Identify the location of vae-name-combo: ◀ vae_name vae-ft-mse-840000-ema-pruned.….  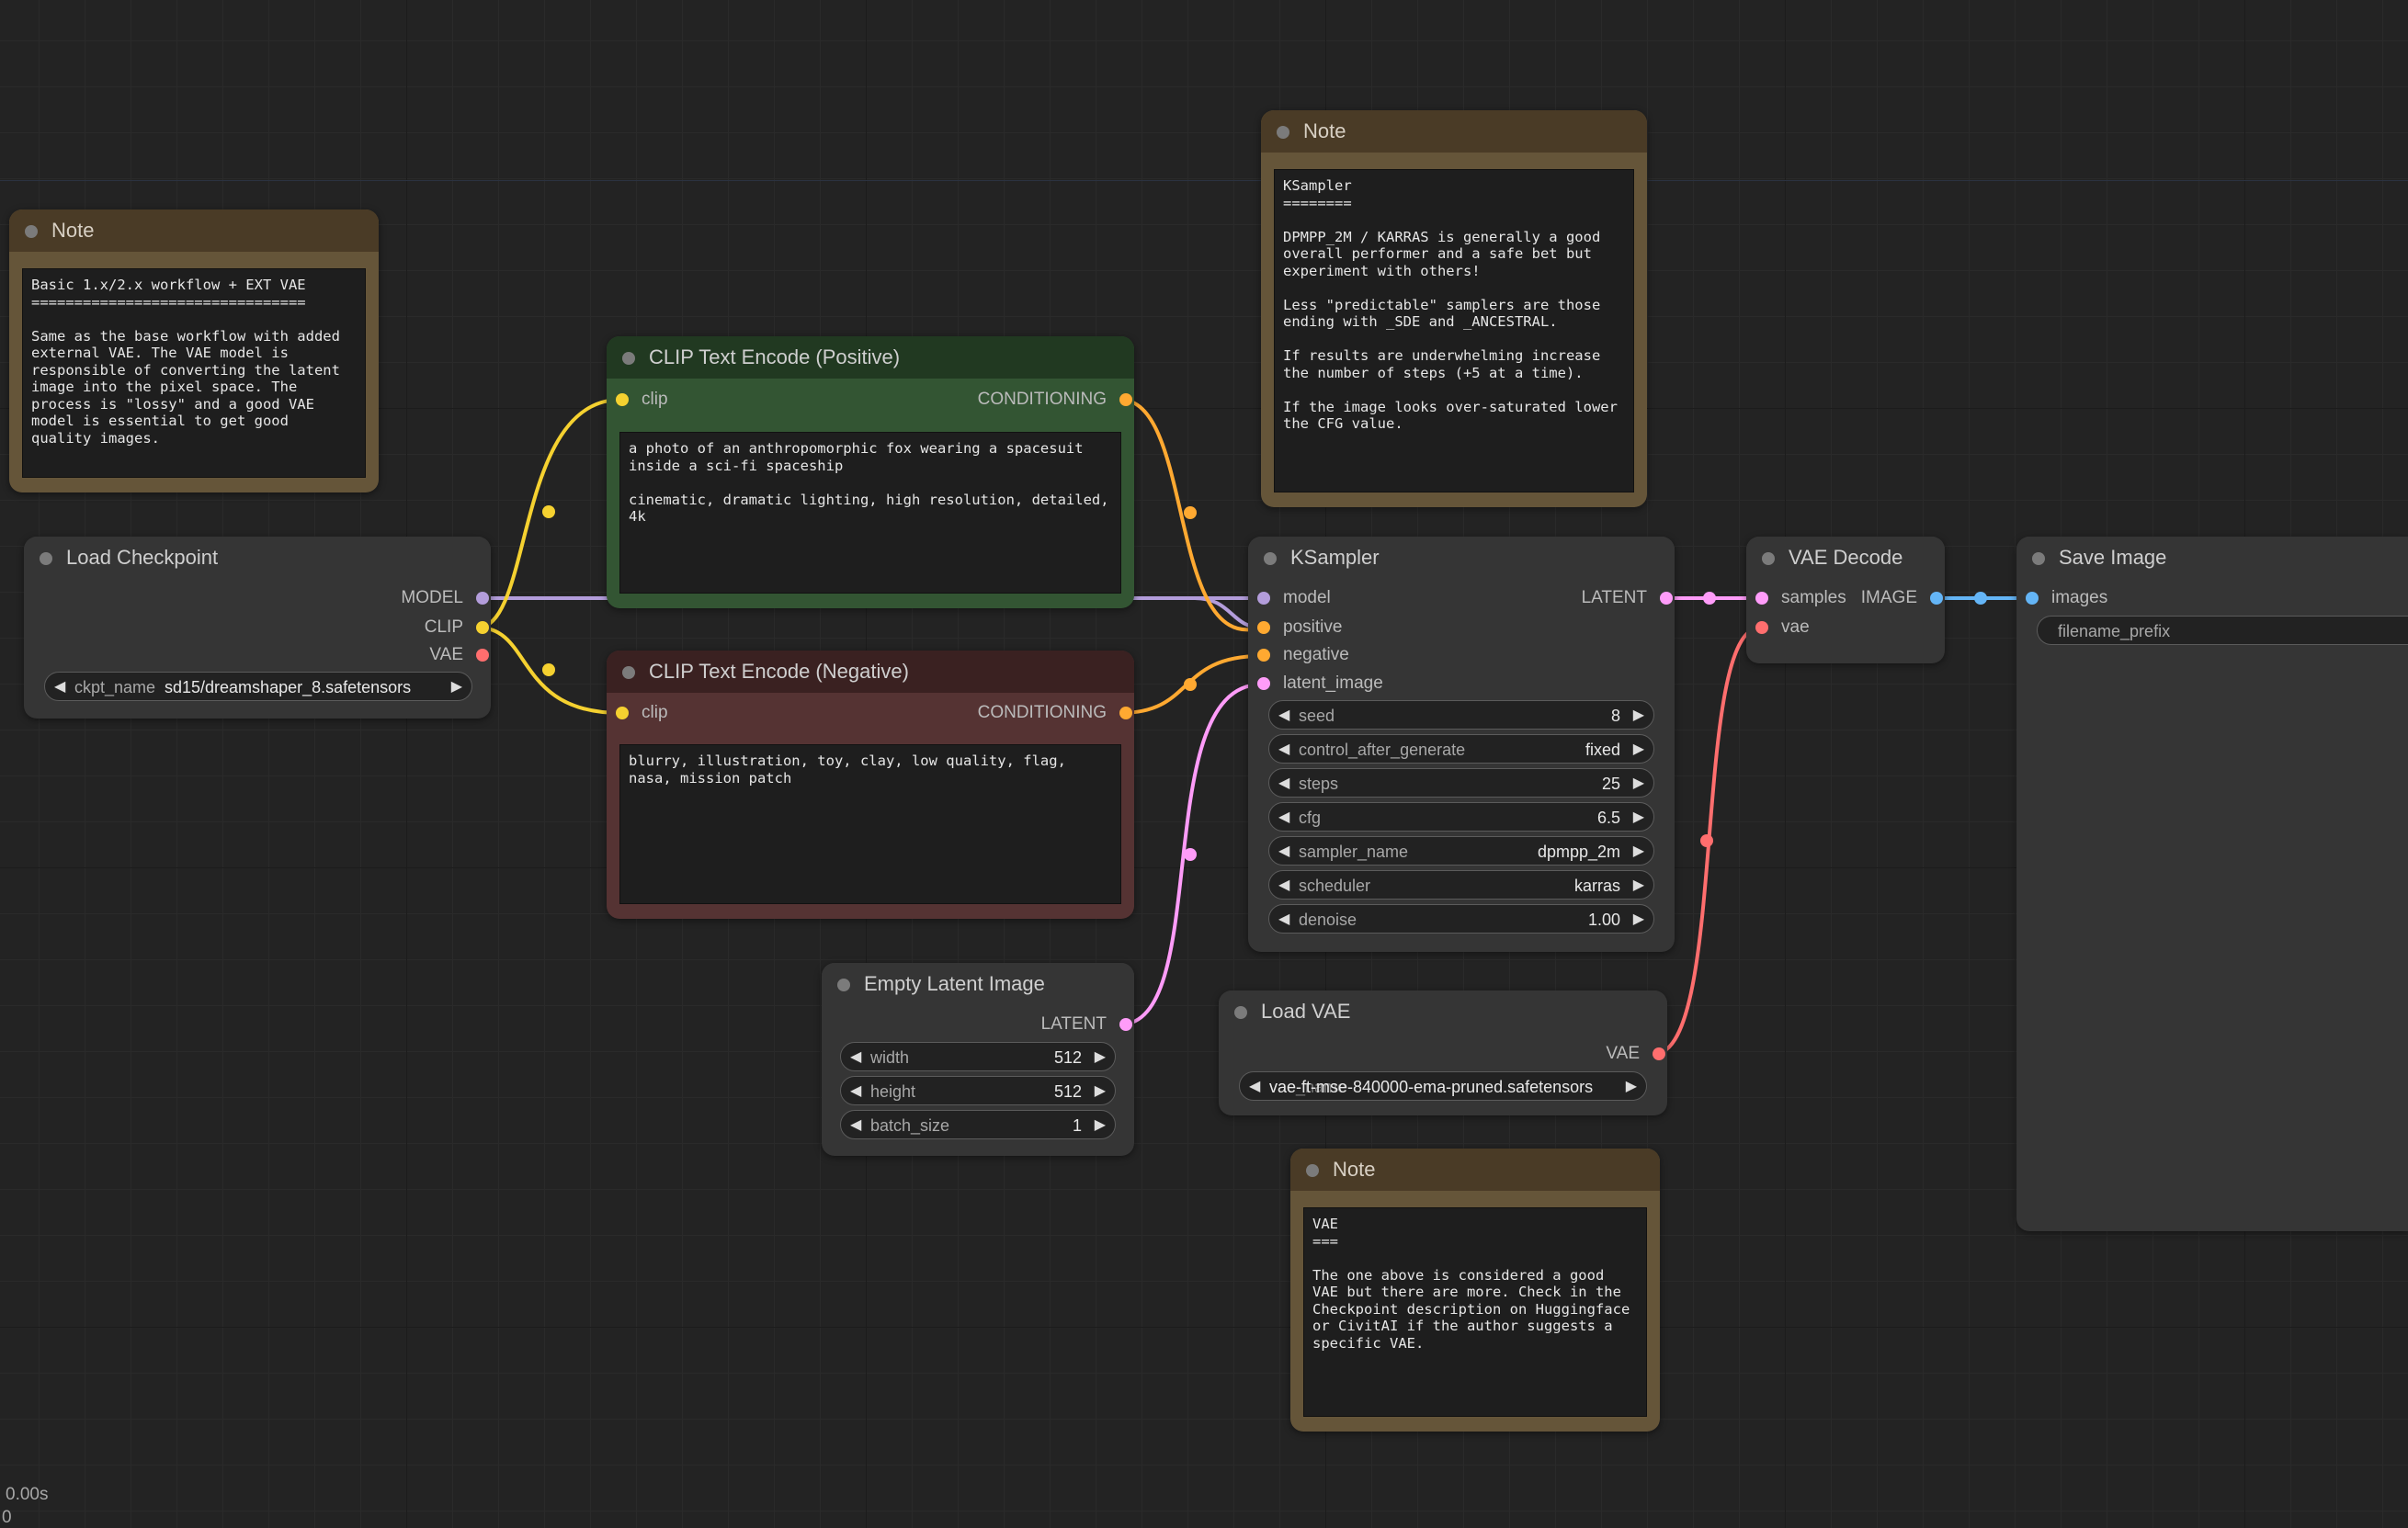
(1443, 1086).